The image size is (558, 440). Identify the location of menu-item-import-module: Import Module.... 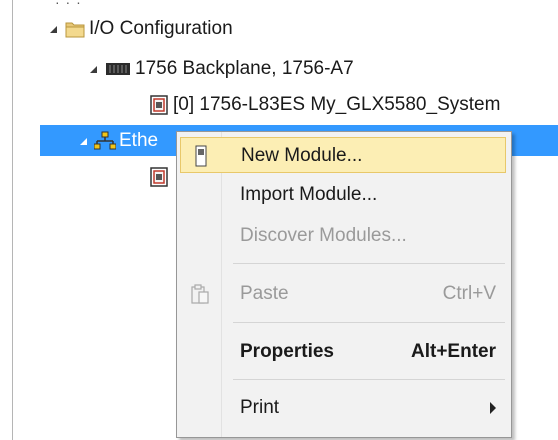
(343, 195).